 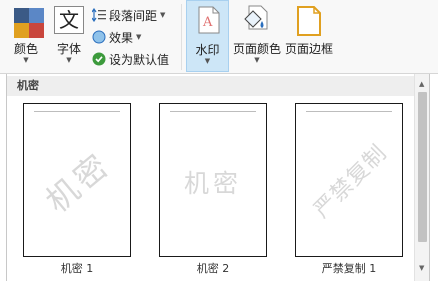 I want to click on watermark-preview-text: 严禁复制, so click(x=351, y=182).